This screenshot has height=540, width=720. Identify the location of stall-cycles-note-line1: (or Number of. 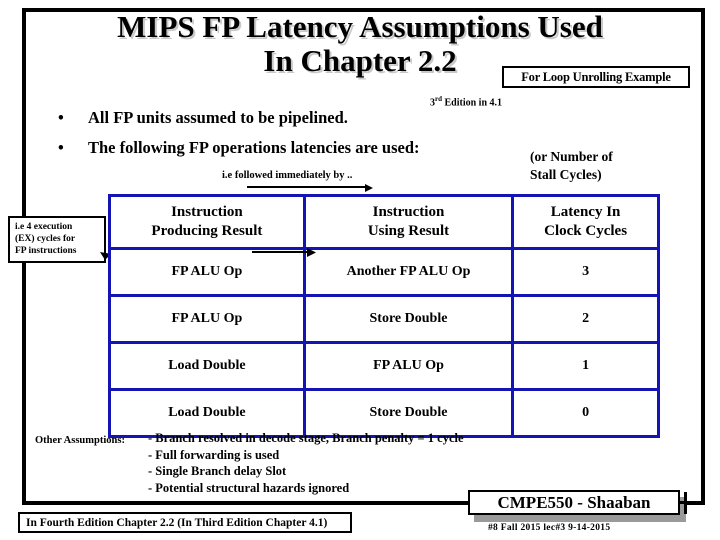
(571, 156).